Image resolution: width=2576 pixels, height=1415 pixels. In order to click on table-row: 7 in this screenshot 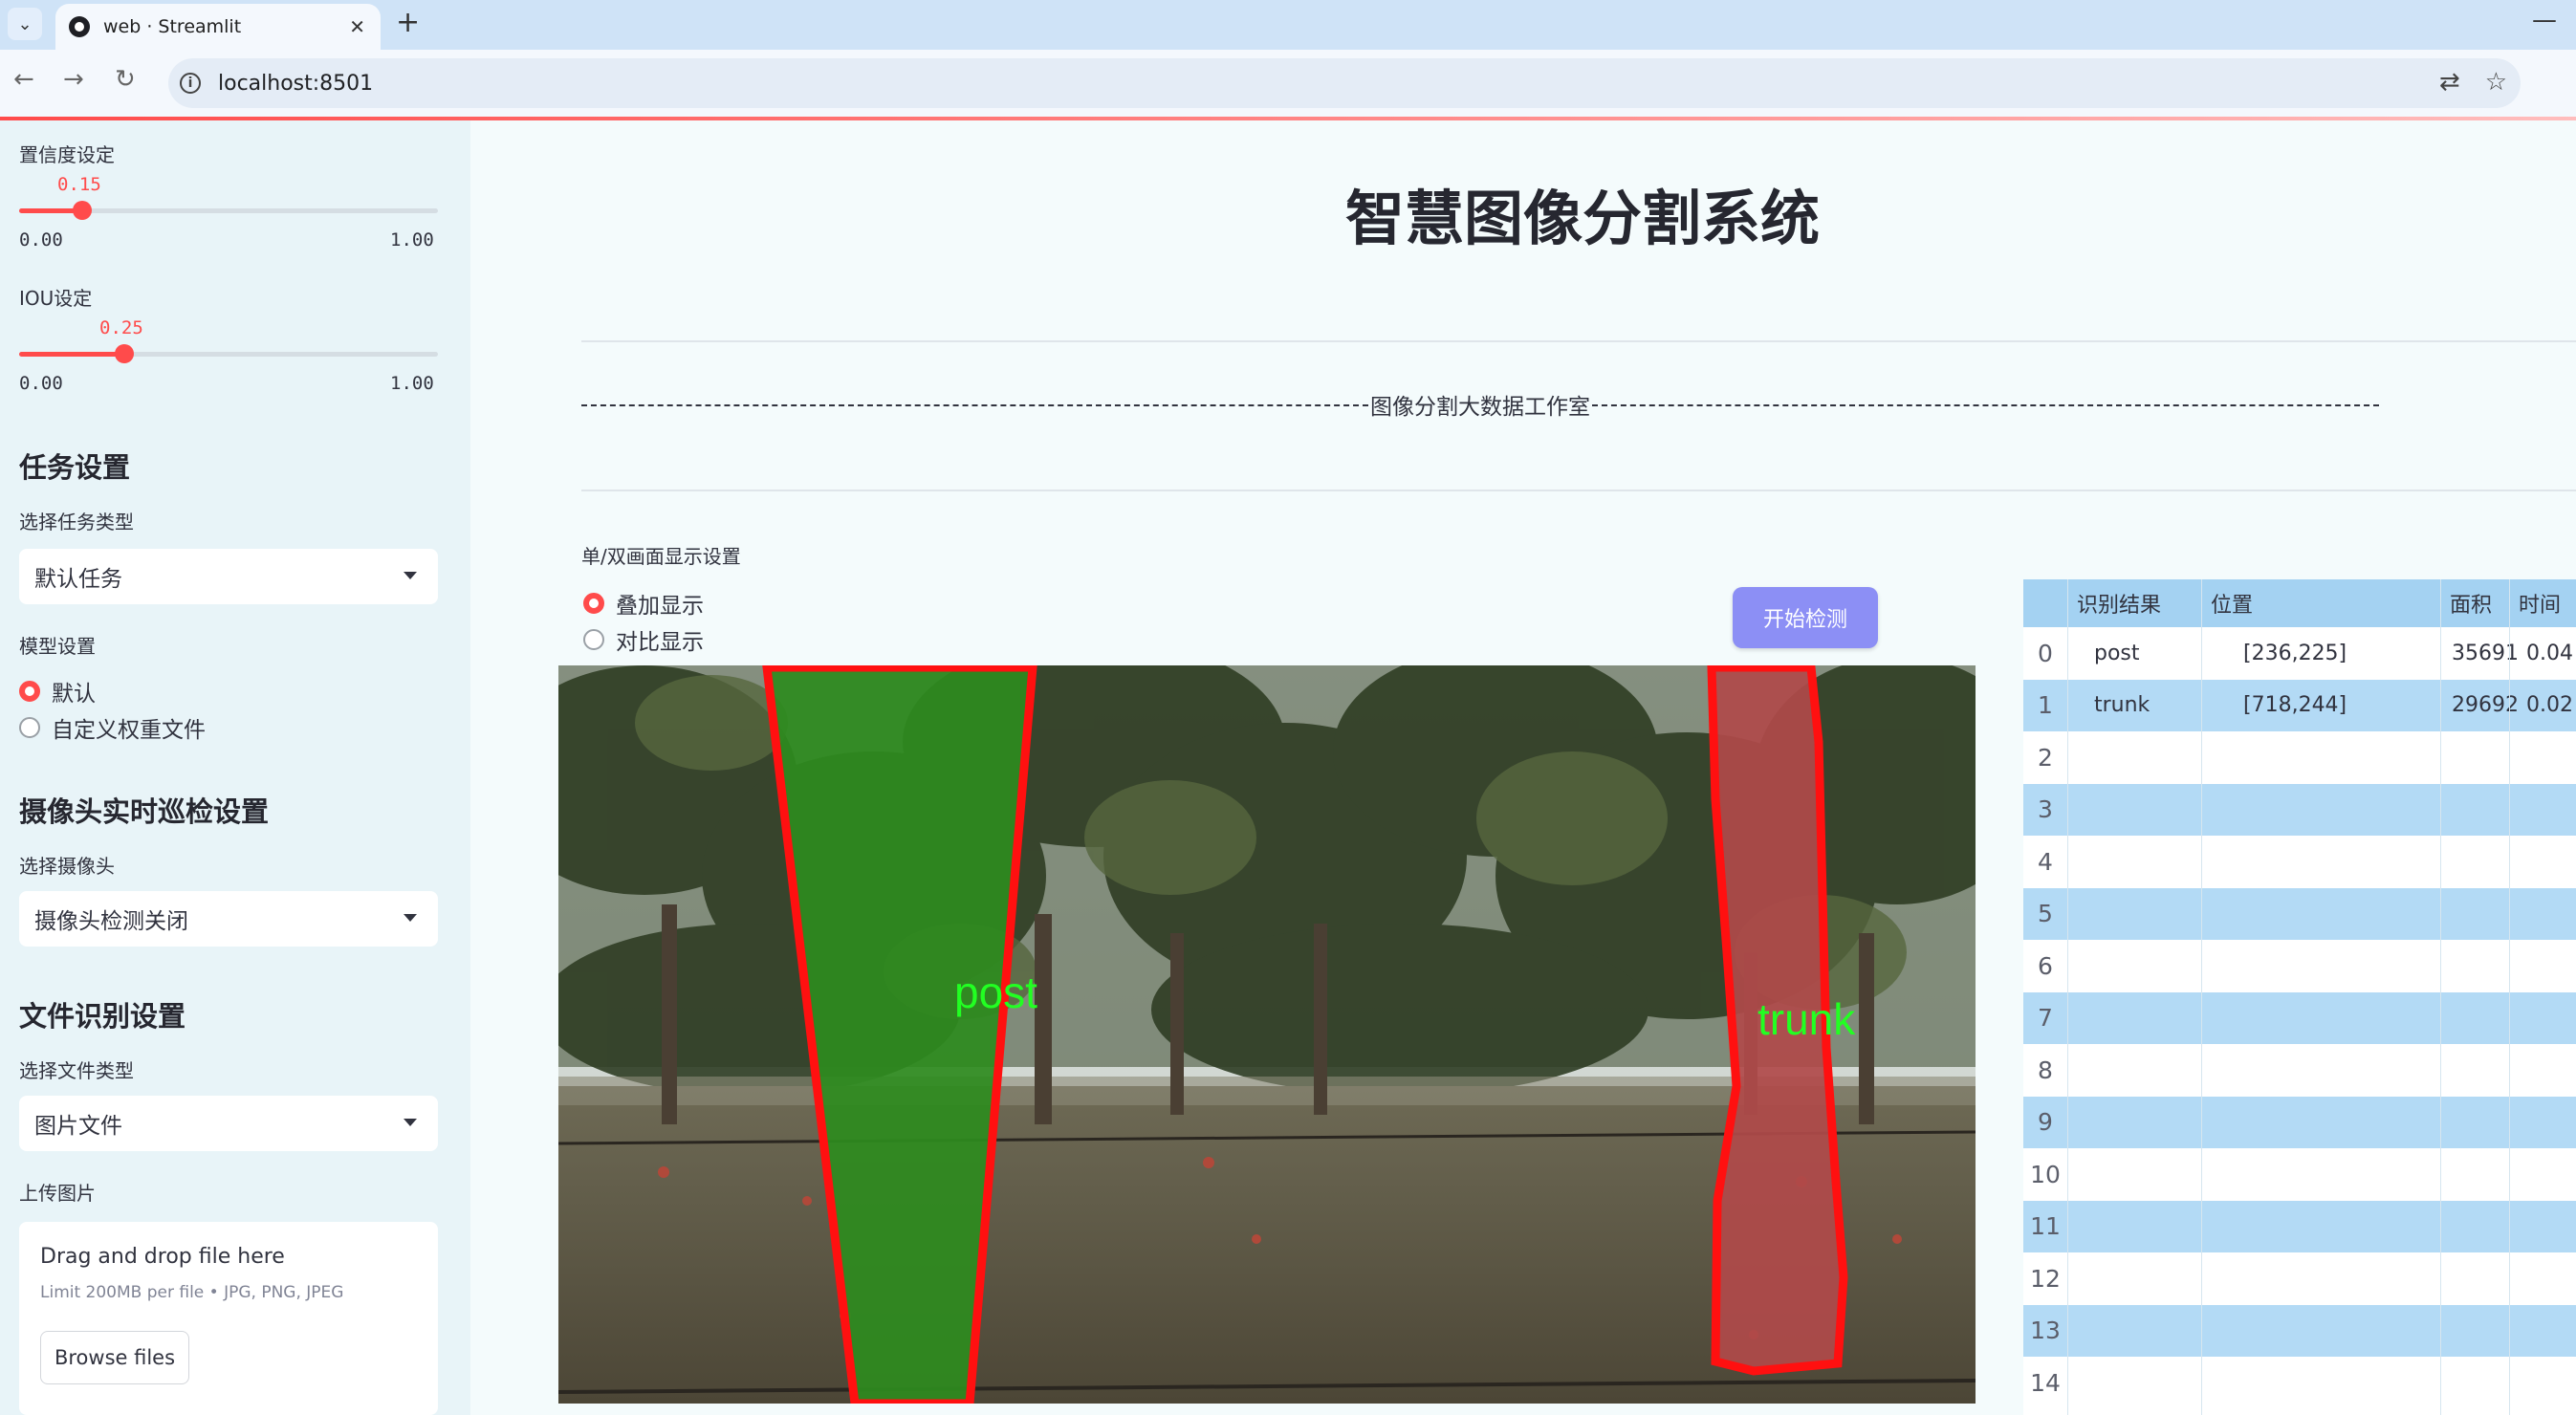, I will do `click(2299, 1018)`.